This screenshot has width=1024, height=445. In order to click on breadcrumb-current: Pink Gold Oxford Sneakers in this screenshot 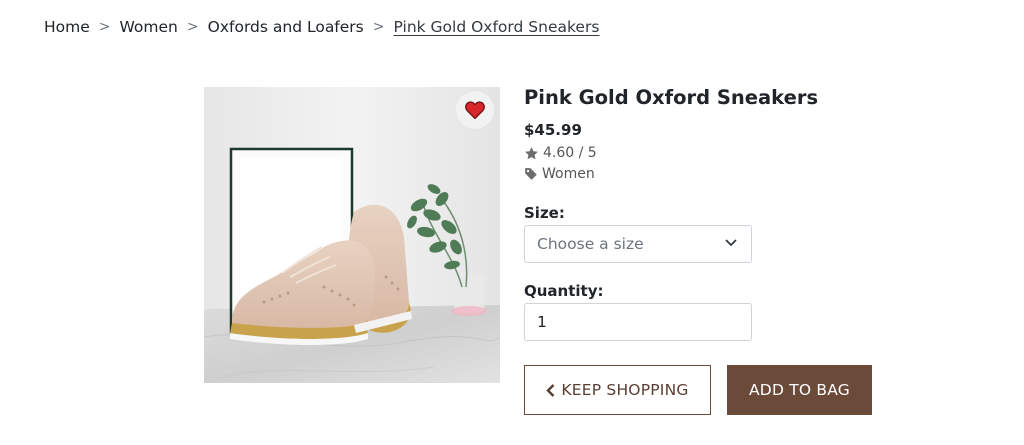, I will do `click(497, 27)`.